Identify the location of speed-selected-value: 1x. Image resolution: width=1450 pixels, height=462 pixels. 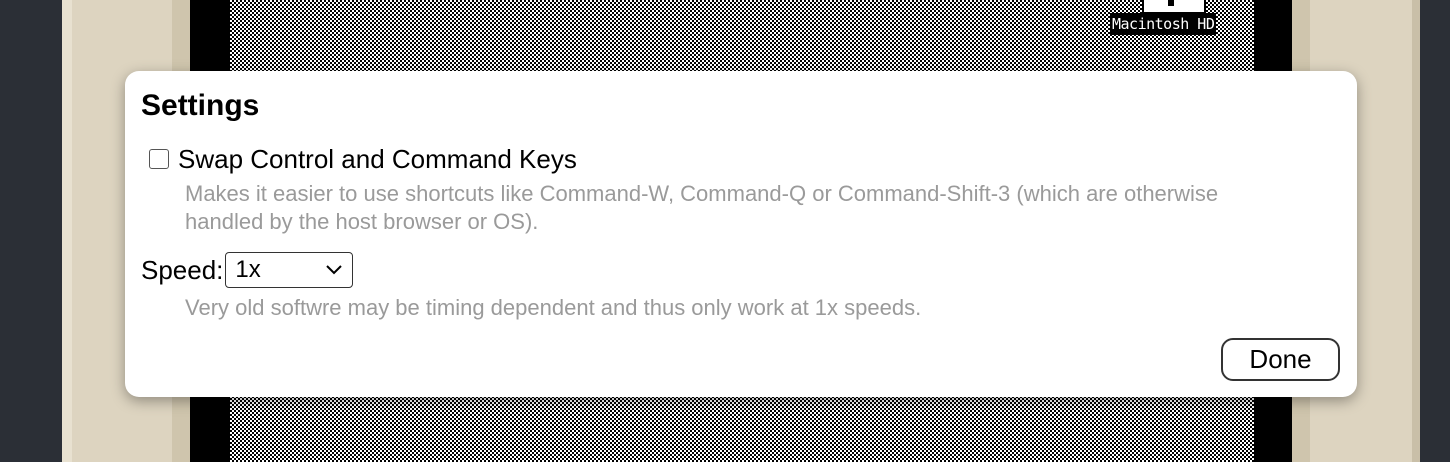
(248, 269).